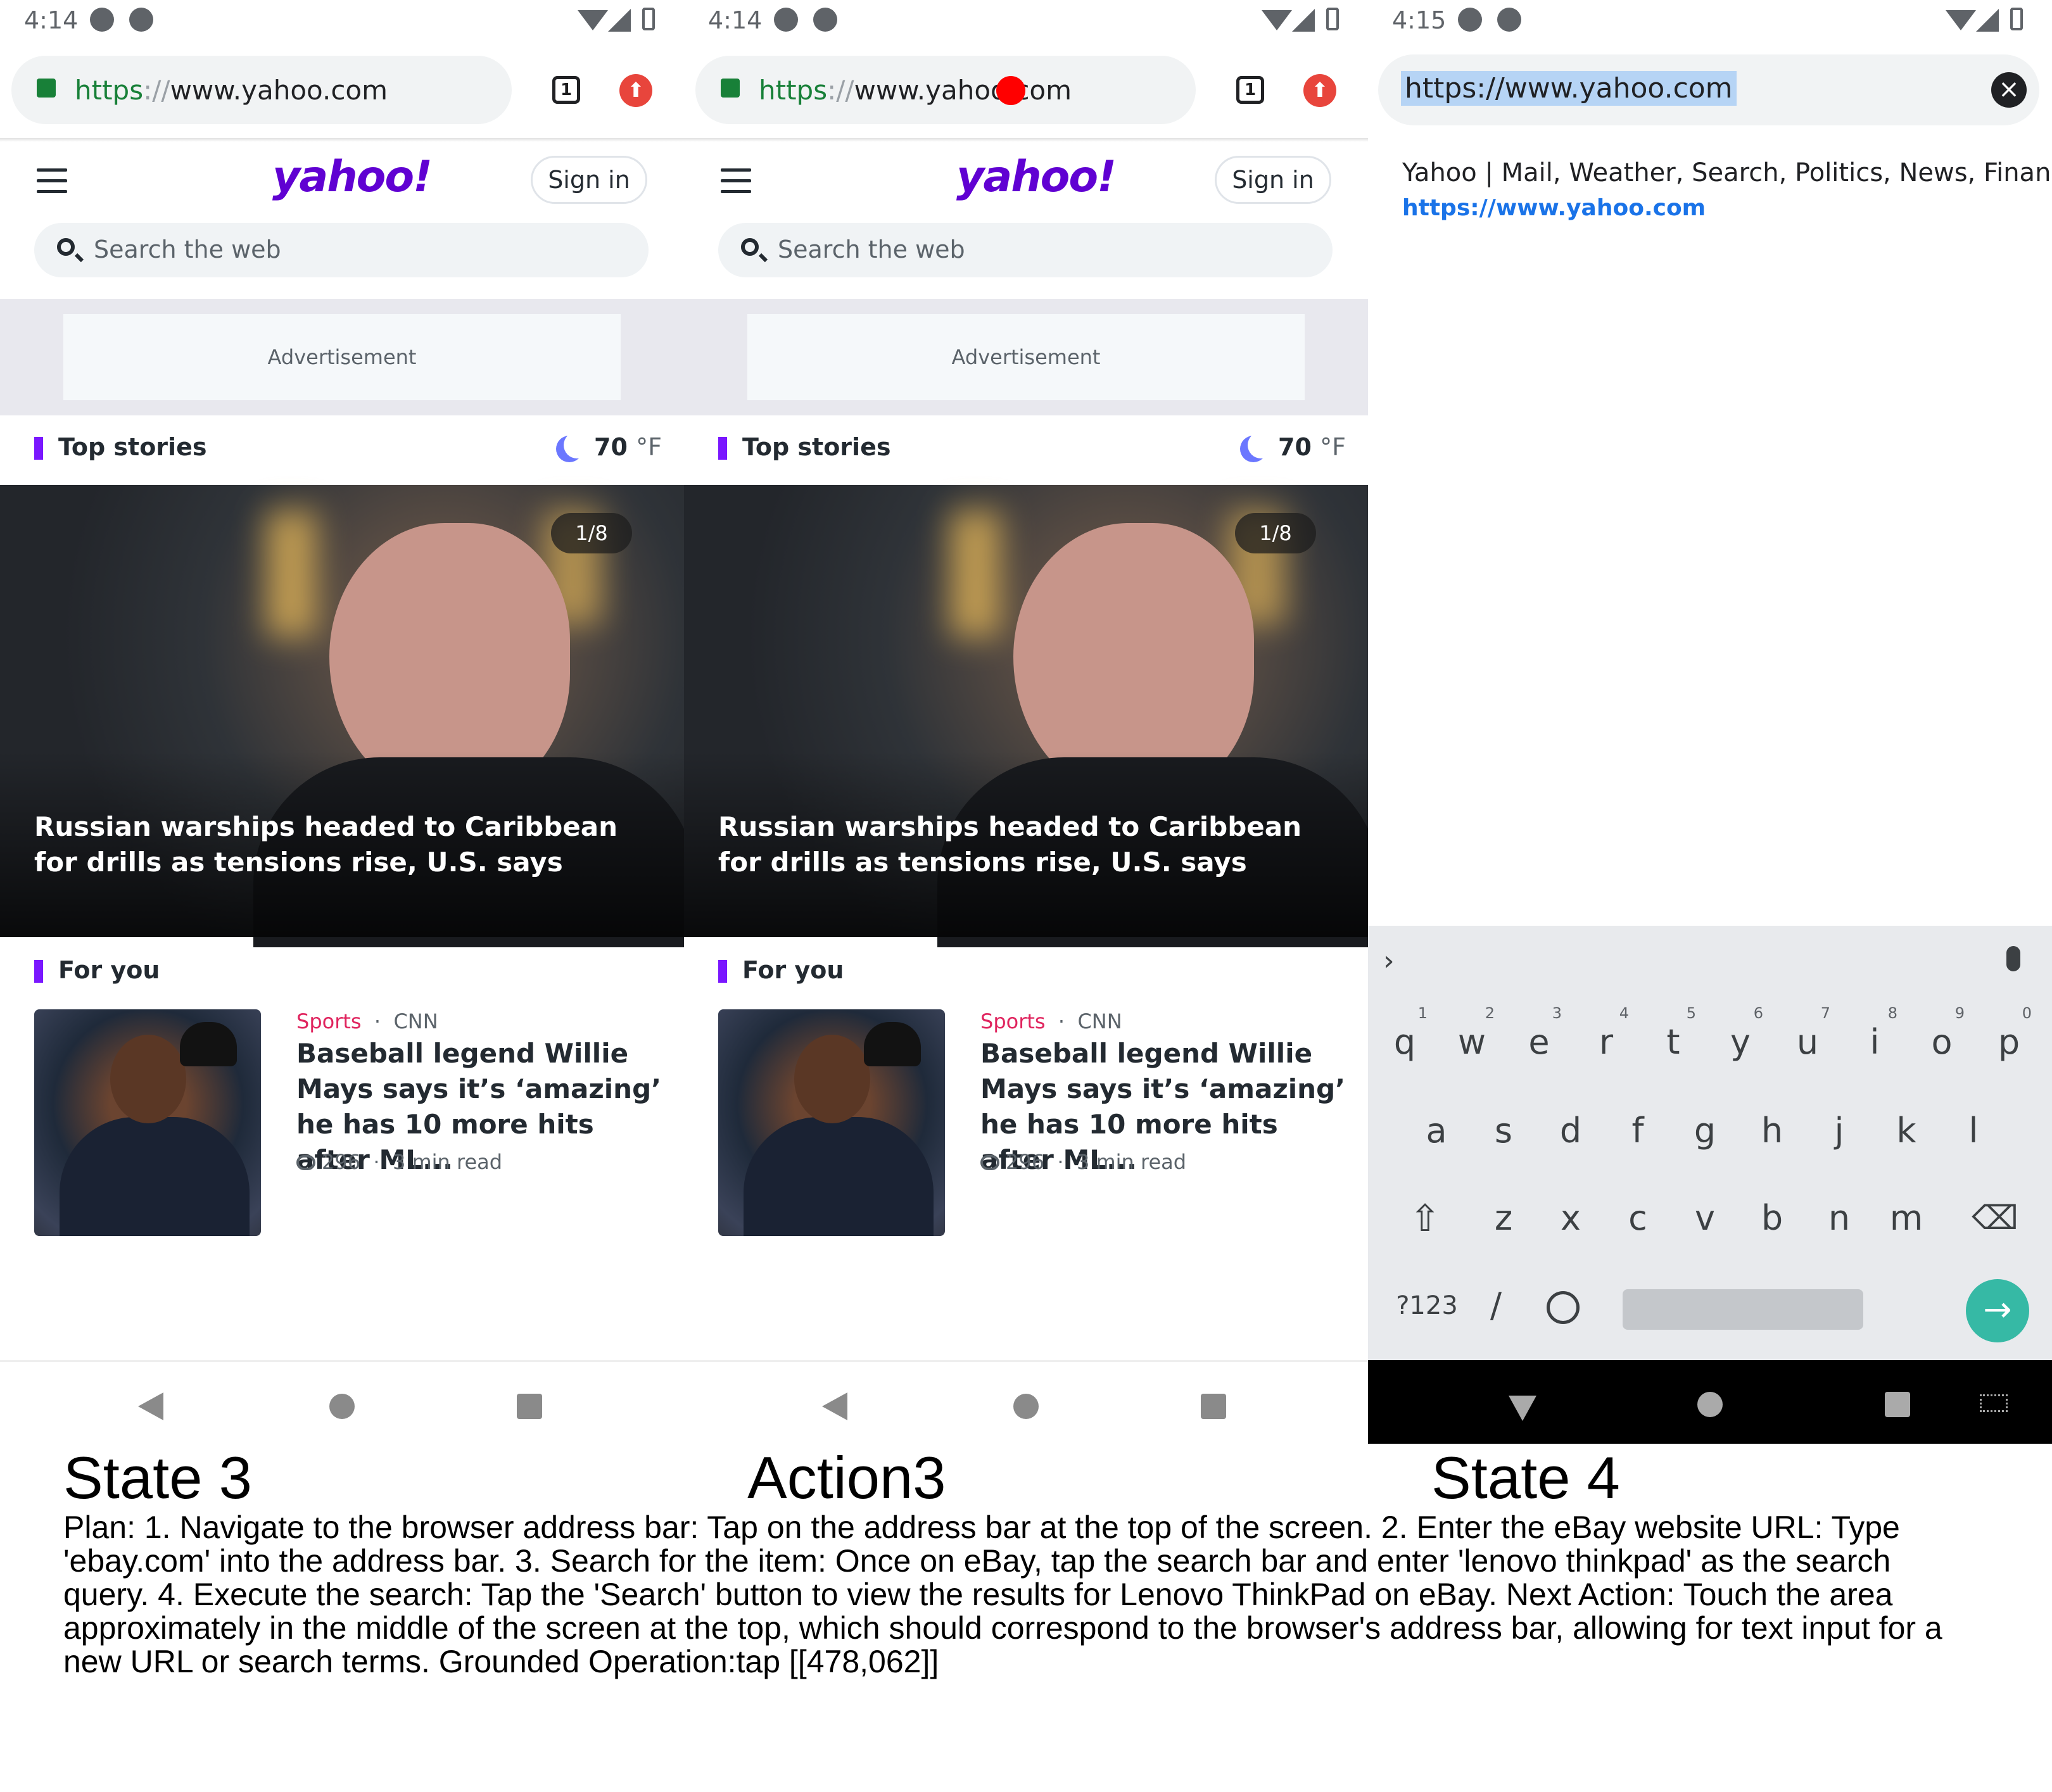 This screenshot has height=1792, width=2052. What do you see at coordinates (367, 1021) in the screenshot?
I see `story-meta: Sports · CNN` at bounding box center [367, 1021].